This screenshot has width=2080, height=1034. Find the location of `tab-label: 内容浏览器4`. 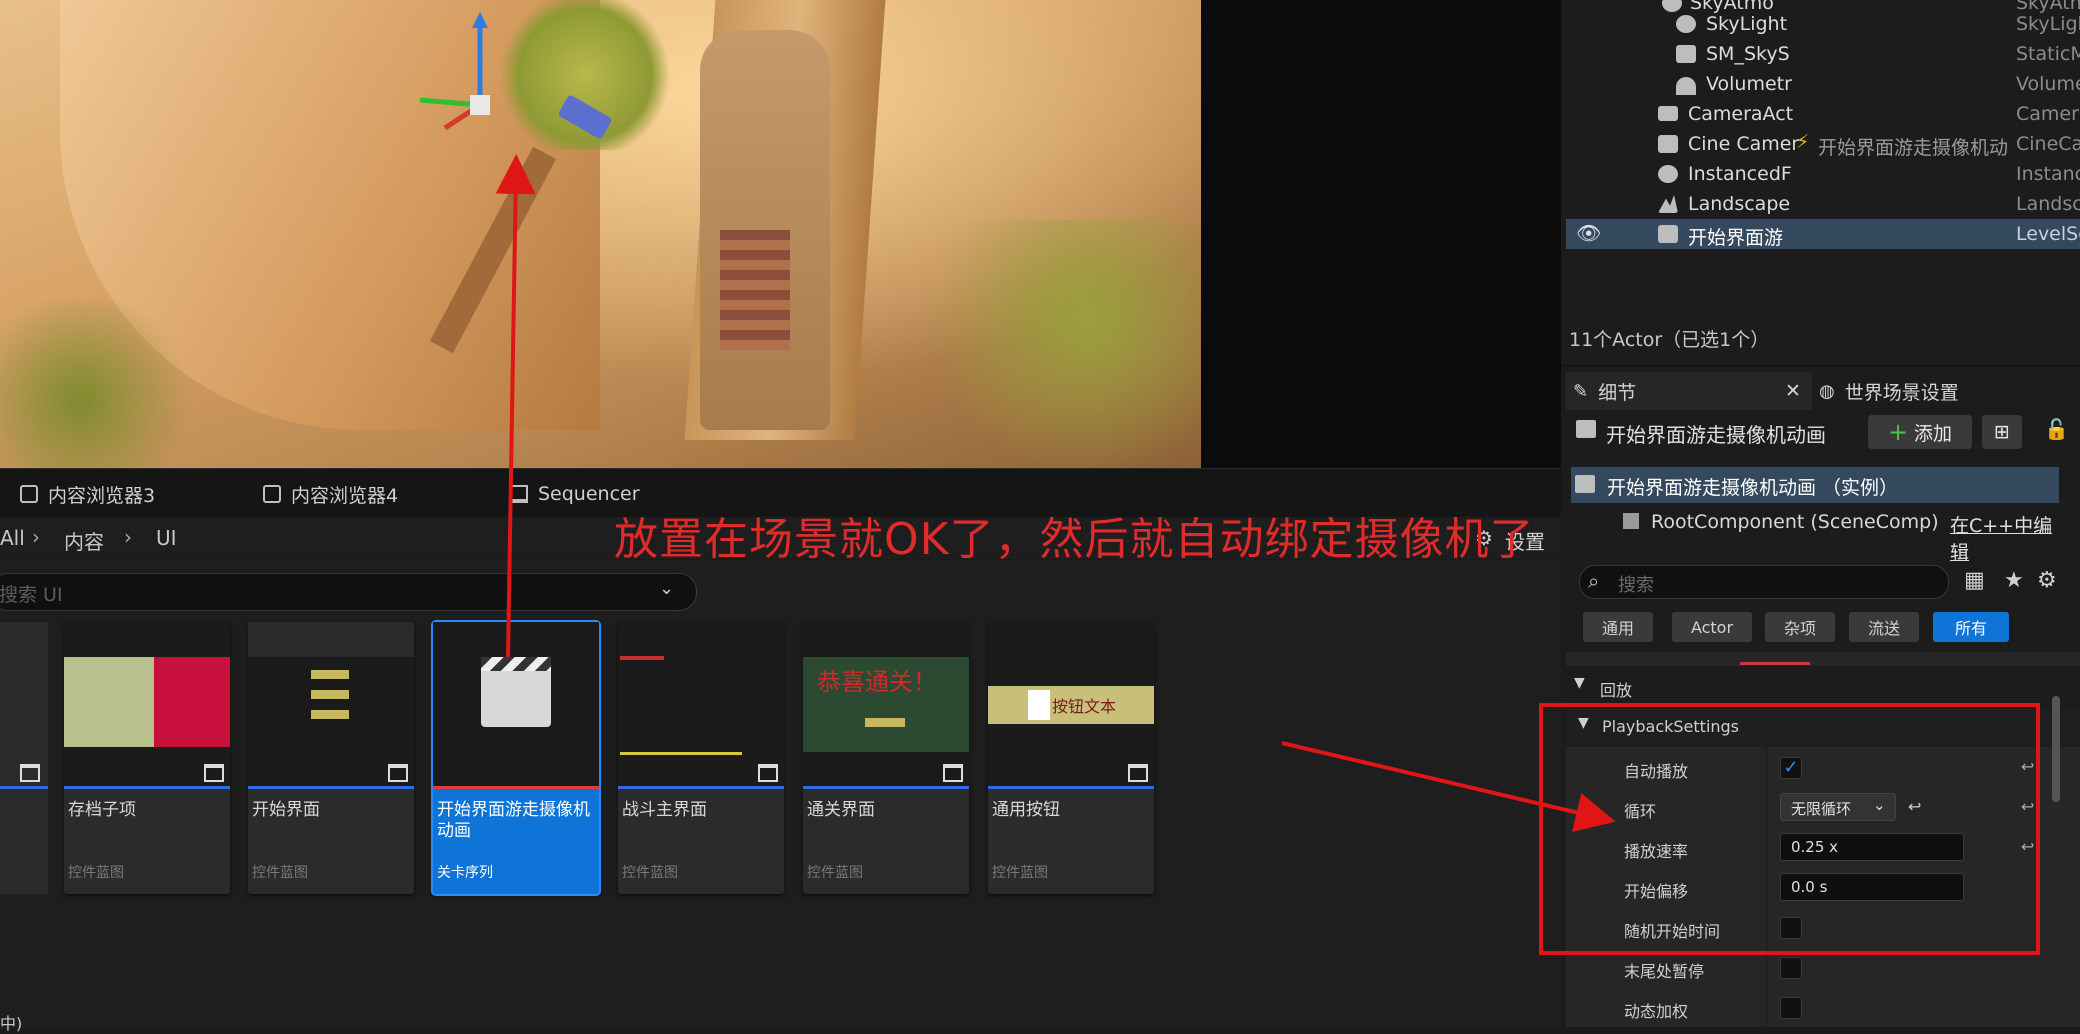

tab-label: 内容浏览器4 is located at coordinates (345, 495).